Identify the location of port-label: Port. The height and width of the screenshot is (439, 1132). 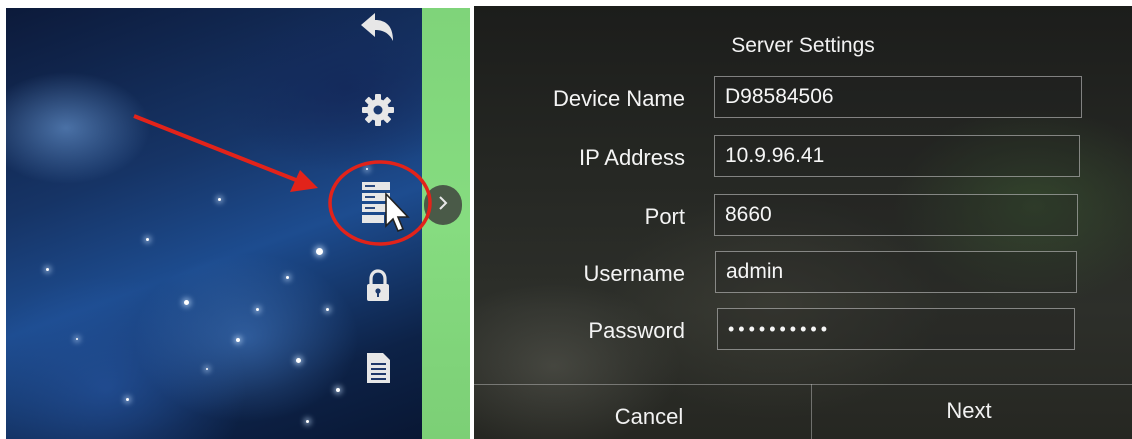
(664, 216).